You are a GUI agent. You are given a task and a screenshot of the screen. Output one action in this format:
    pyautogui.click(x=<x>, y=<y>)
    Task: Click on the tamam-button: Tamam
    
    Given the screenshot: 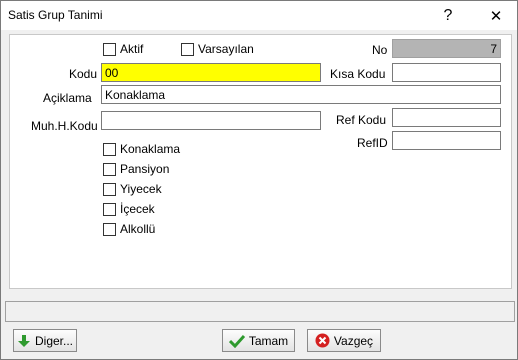 What is the action you would take?
    pyautogui.click(x=258, y=340)
    